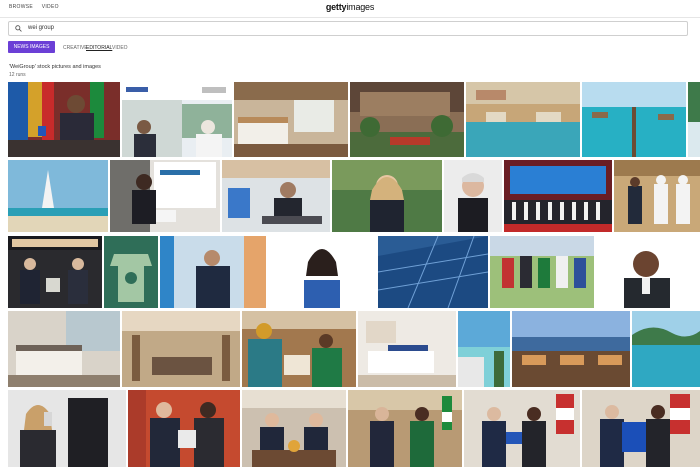  Describe the element at coordinates (473, 196) in the screenshot. I see `result-image-woman-portrait-outdoors` at that location.